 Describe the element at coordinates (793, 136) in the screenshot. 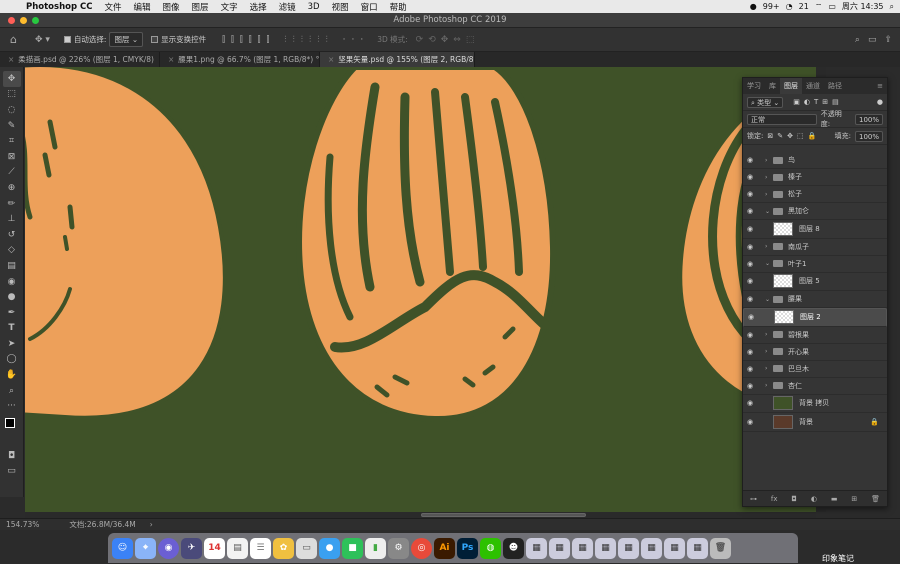

I see `lock-icons: ⊠✎✥⬚🔒` at that location.